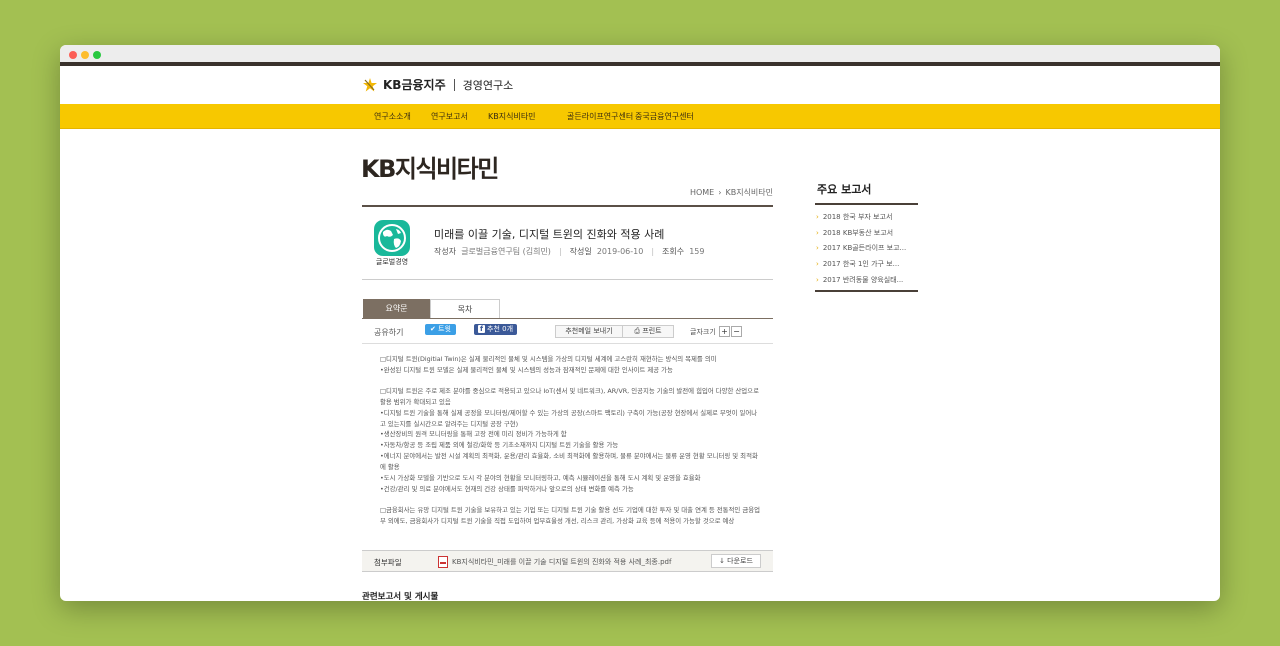 The width and height of the screenshot is (1280, 646). Describe the element at coordinates (488, 85) in the screenshot. I see `logo-sub-text: 경영연구소` at that location.